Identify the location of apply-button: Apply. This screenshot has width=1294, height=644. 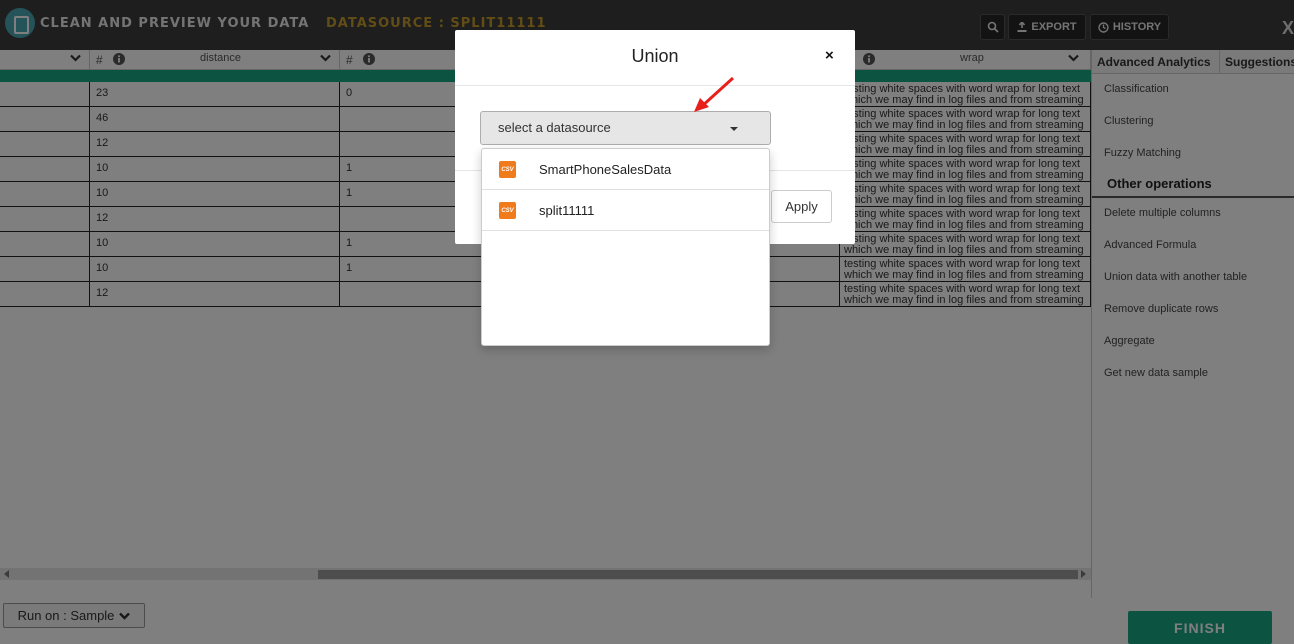
(801, 206).